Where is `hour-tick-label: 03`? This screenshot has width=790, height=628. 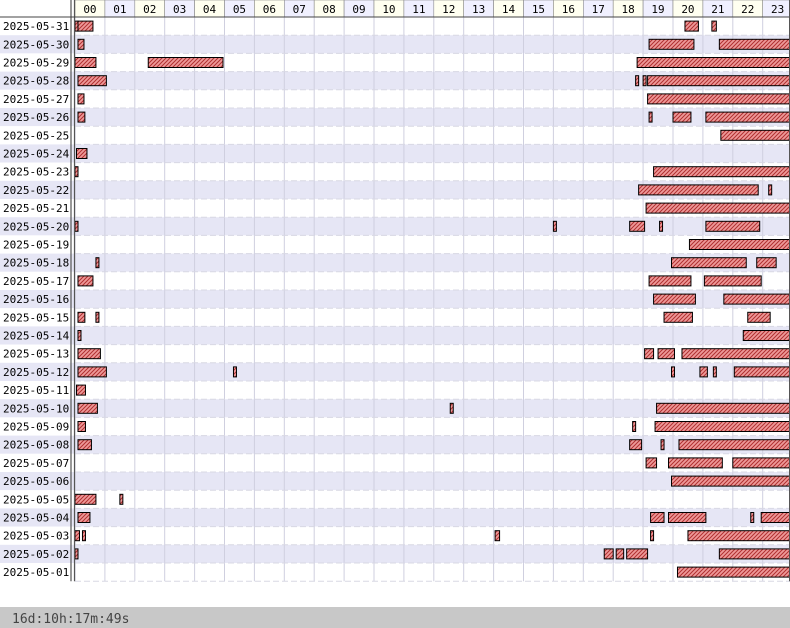
hour-tick-label: 03 is located at coordinates (179, 9).